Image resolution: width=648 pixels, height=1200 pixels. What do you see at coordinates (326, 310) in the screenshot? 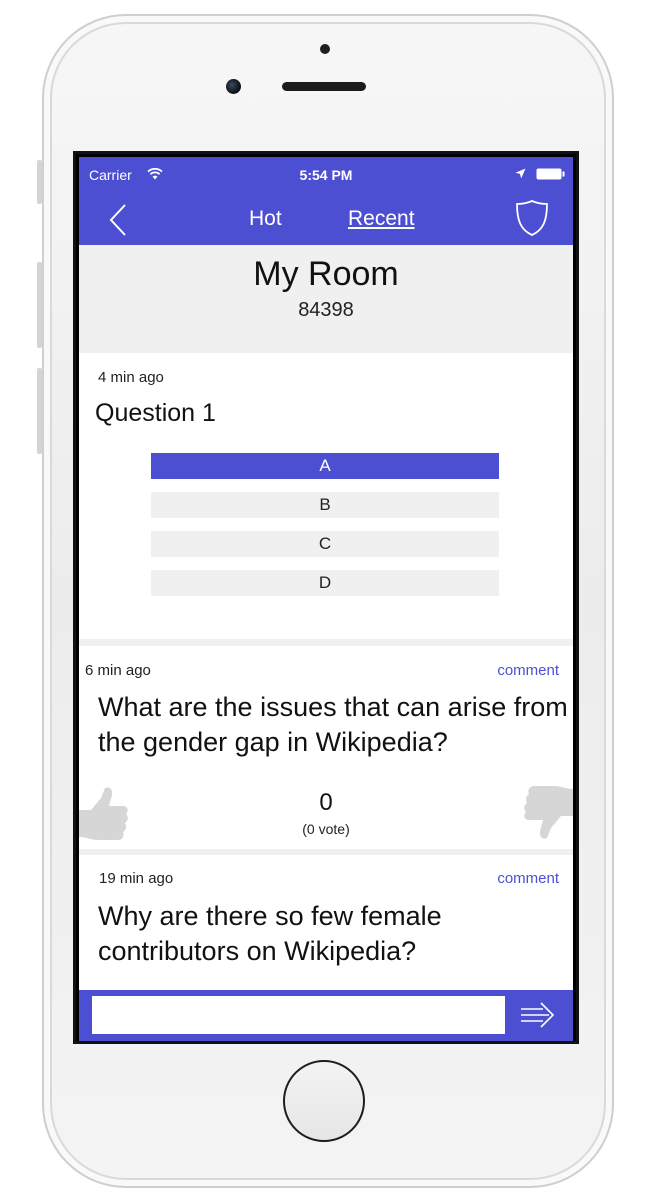
I see `room-code: 84398` at bounding box center [326, 310].